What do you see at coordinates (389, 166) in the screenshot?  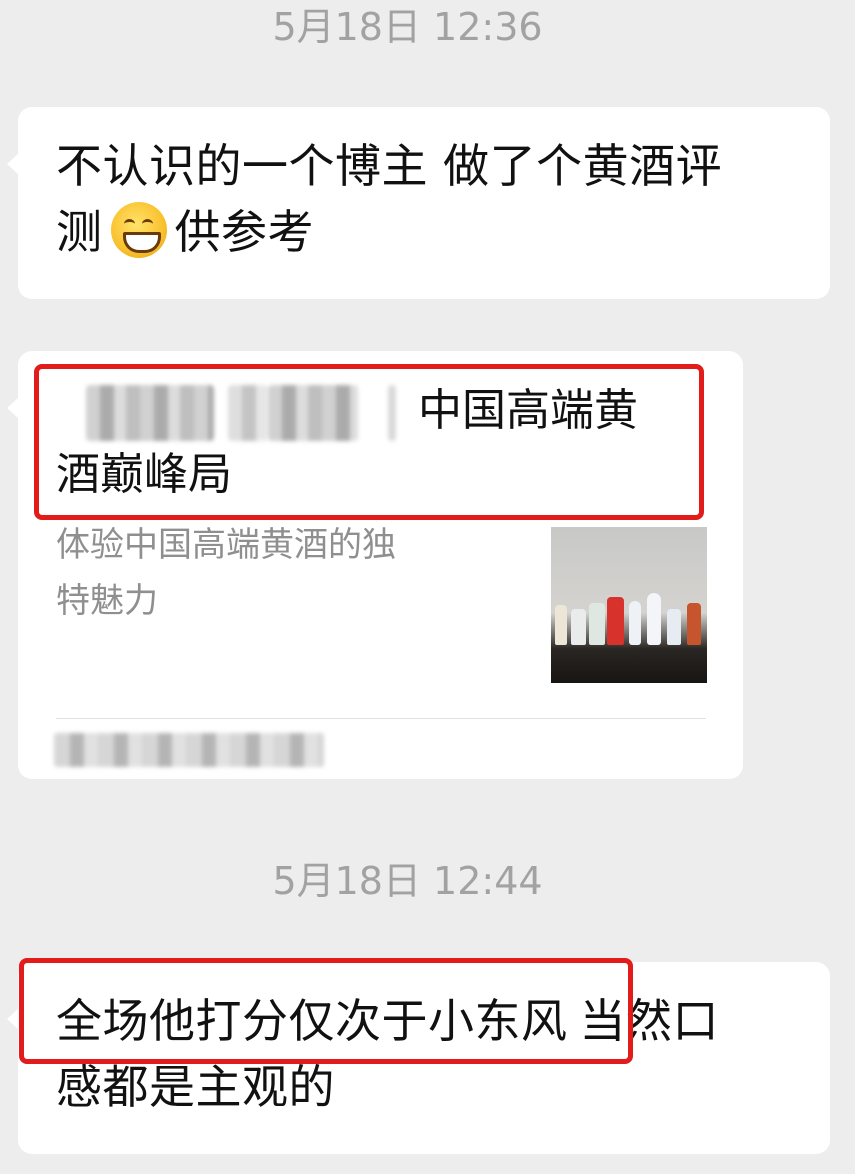 I see `message-line: 不认识的一个博主 做了个黄酒评` at bounding box center [389, 166].